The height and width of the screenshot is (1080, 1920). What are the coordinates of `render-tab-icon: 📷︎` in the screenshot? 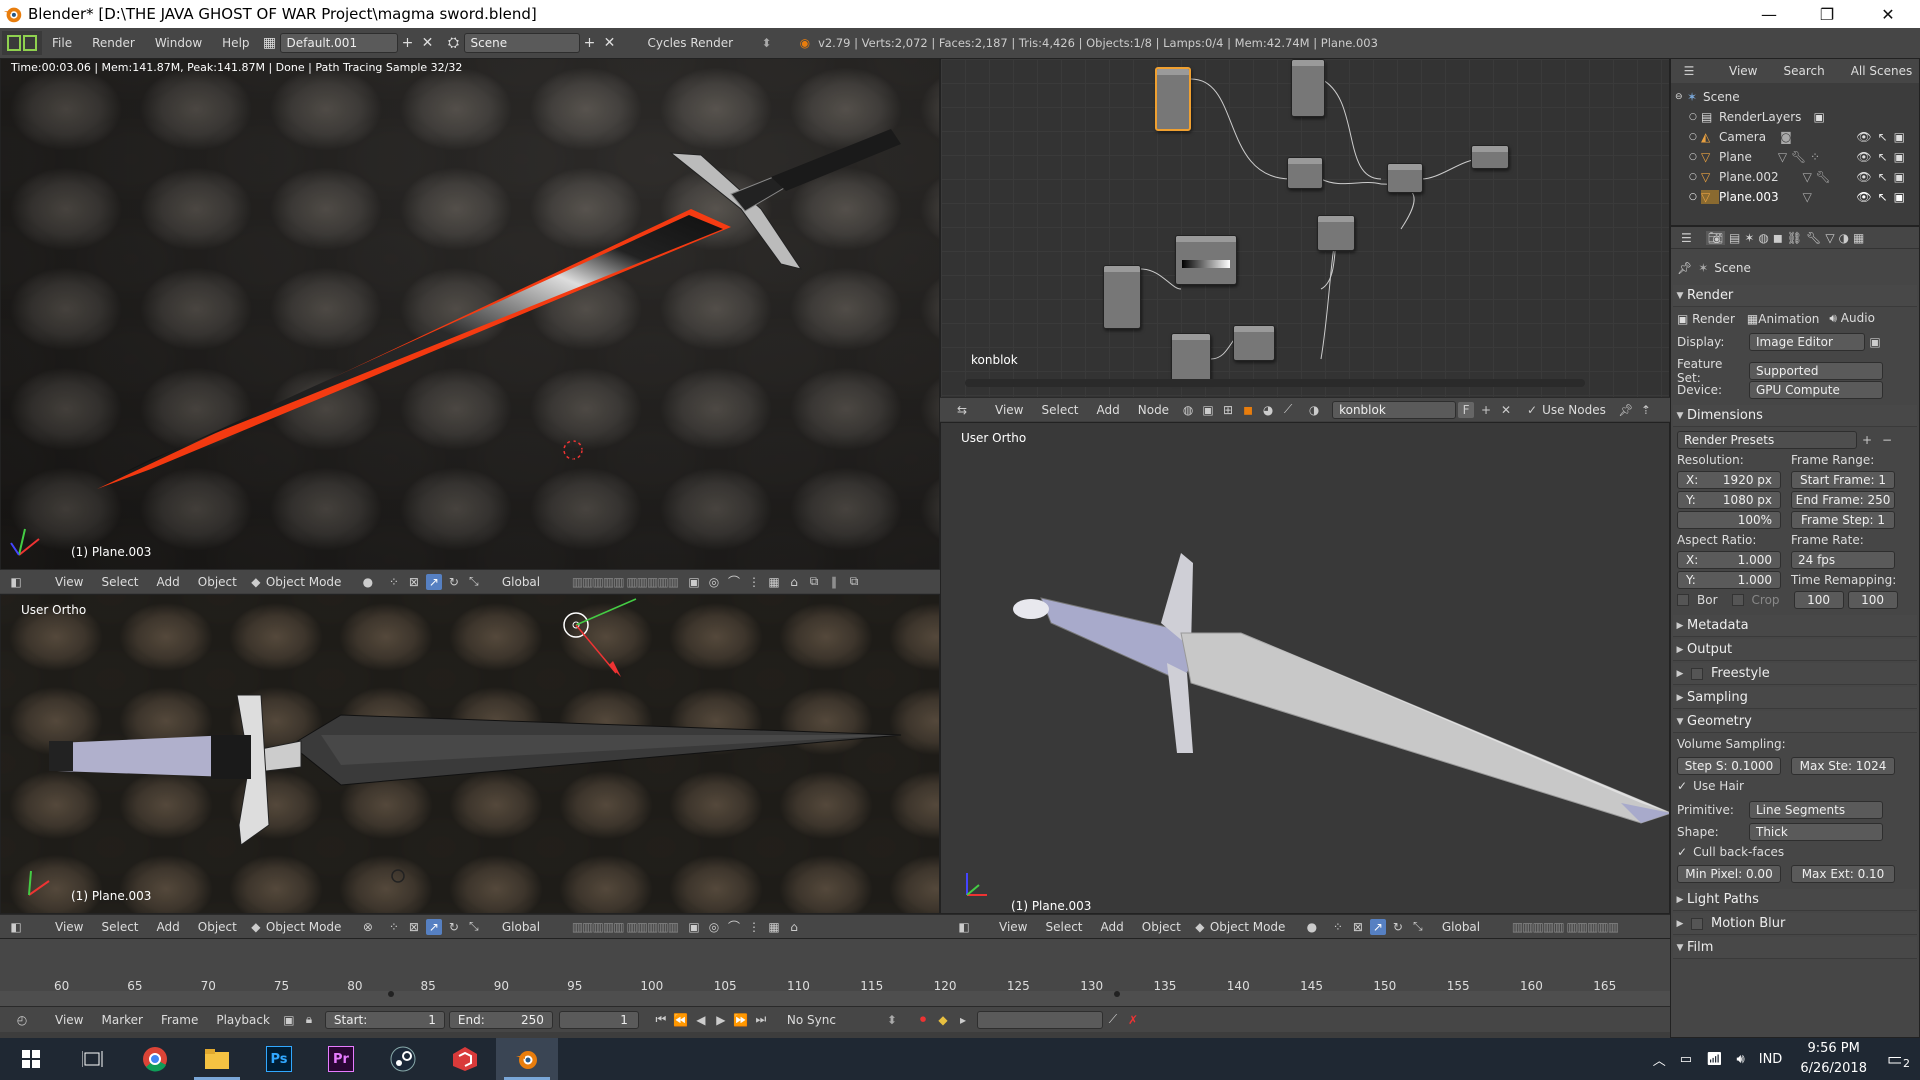 It's located at (1715, 237).